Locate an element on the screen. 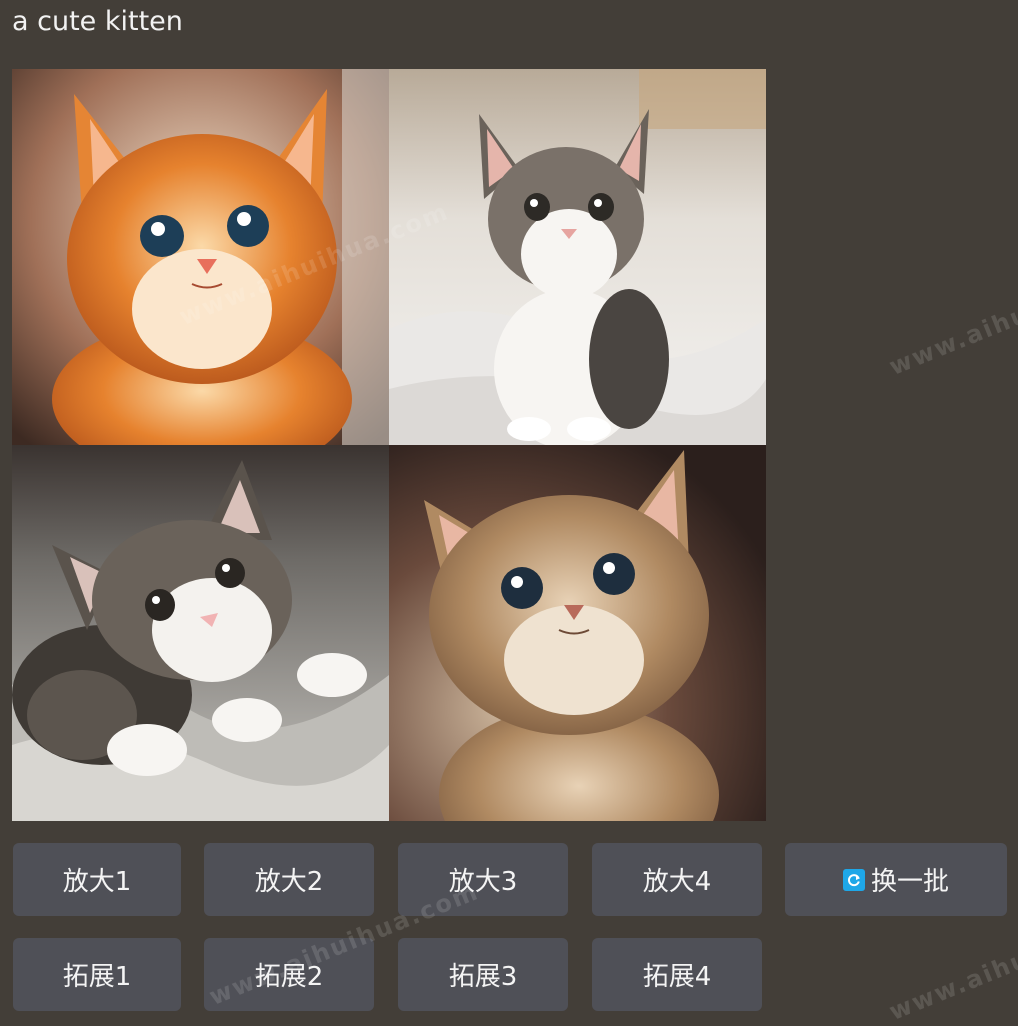 The image size is (1018, 1026). upscale-button-3: 放大3 is located at coordinates (483, 879).